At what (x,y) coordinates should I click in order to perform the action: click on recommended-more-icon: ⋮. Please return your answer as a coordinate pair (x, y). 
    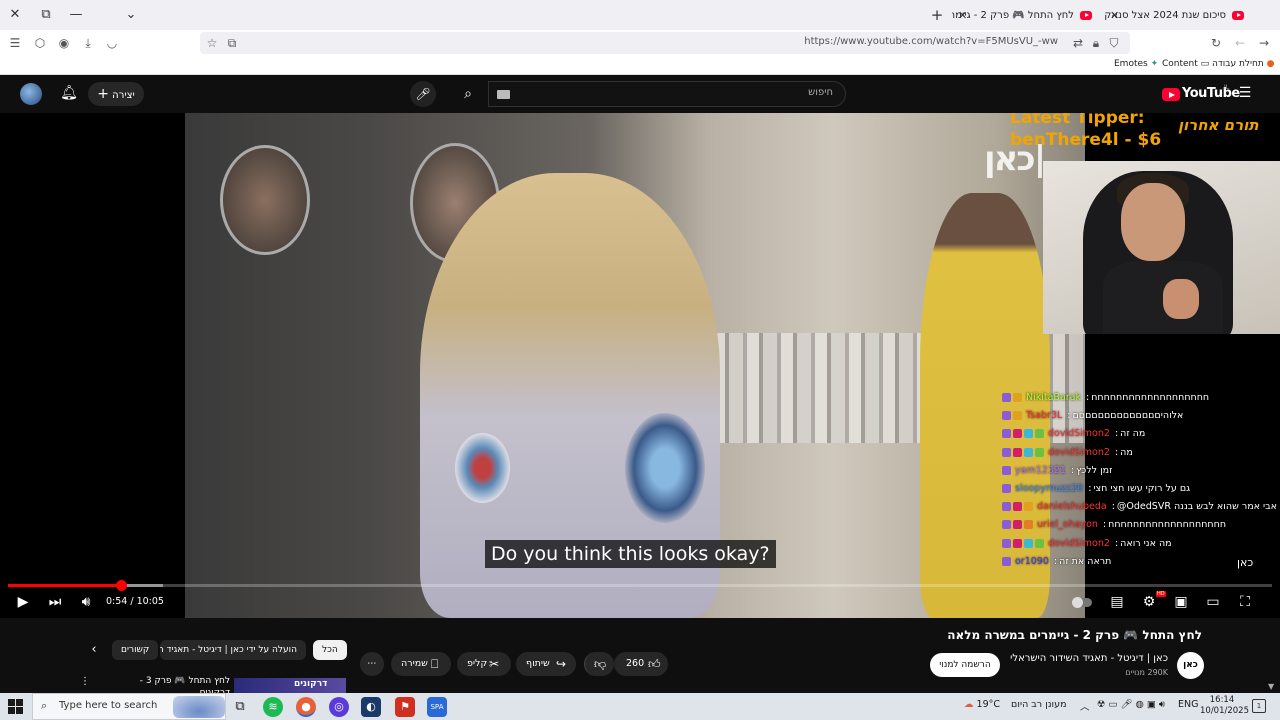
    Looking at the image, I should click on (85, 682).